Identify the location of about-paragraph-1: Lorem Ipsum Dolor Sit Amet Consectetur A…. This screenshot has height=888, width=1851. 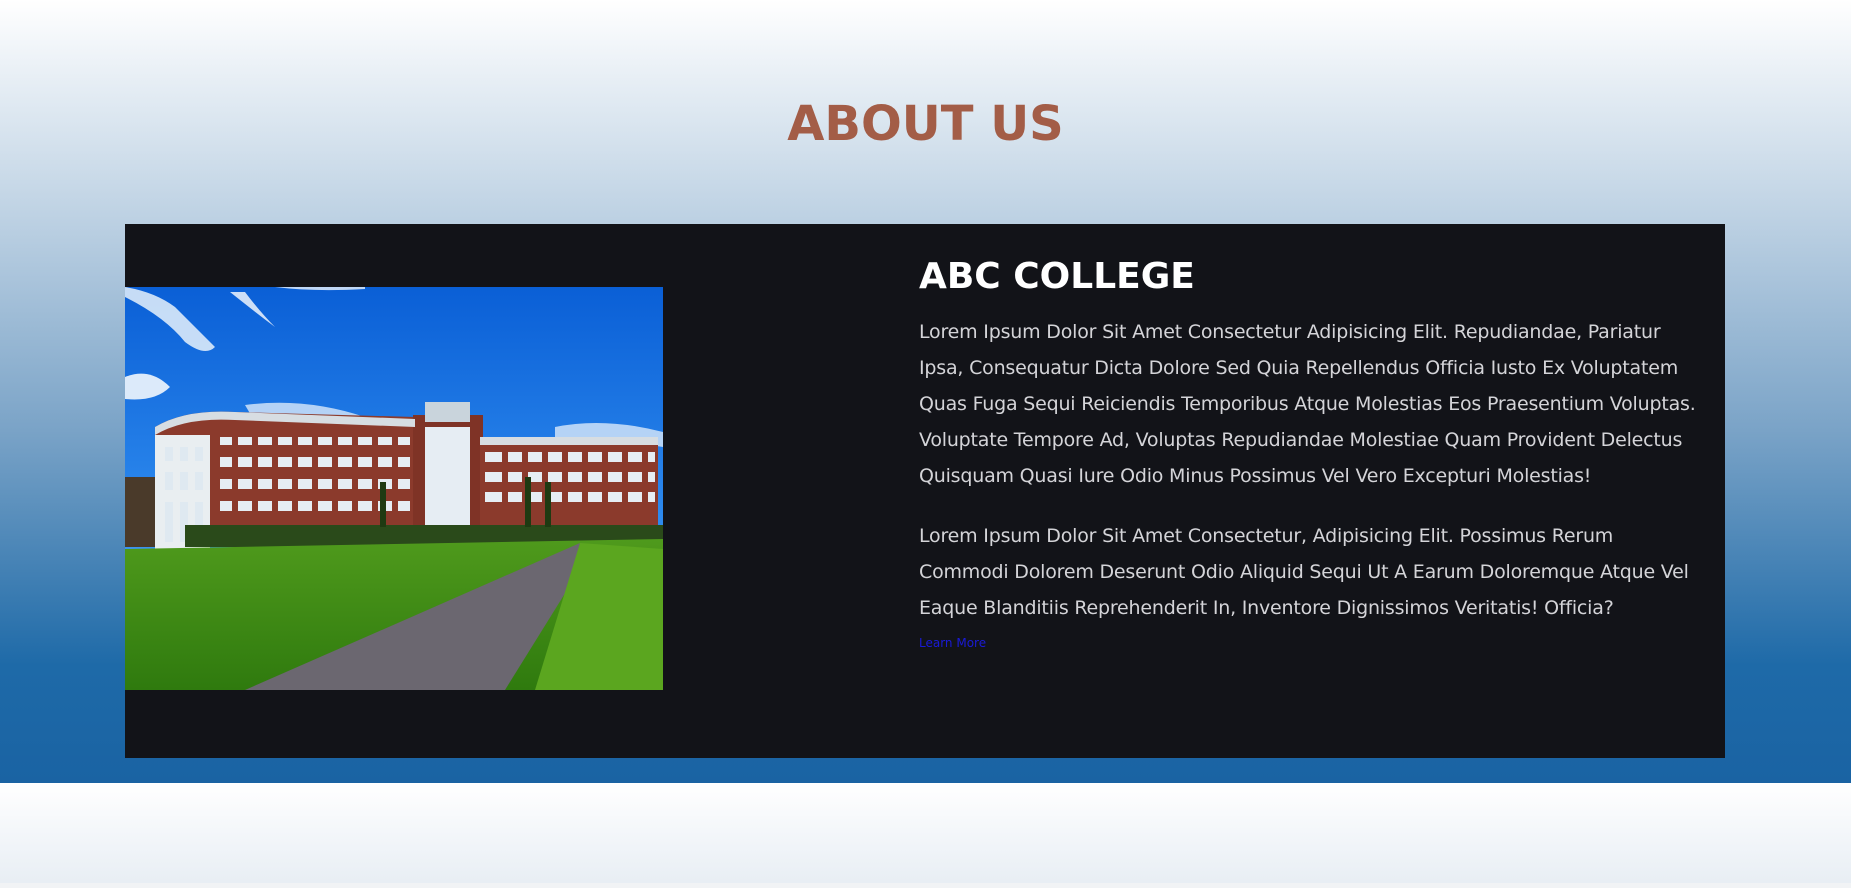
(1307, 404).